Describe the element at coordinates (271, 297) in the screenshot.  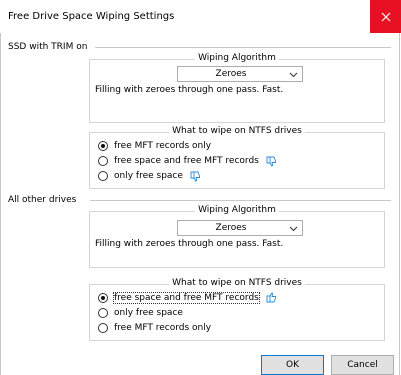
I see `thumbs-up-icon` at that location.